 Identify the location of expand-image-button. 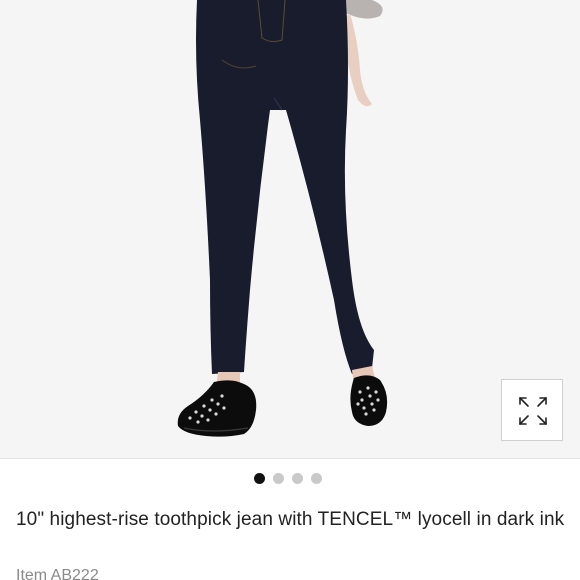
(532, 410).